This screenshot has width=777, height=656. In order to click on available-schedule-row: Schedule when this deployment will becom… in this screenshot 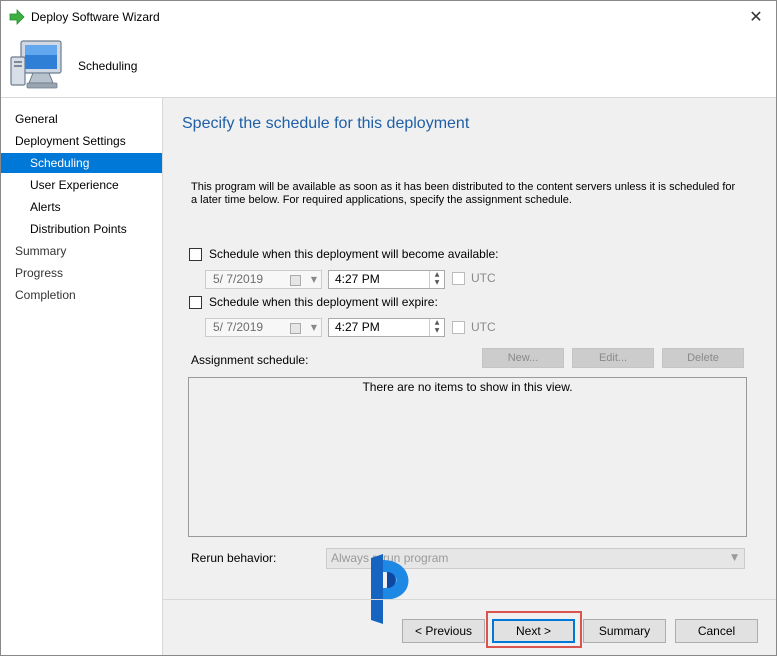, I will do `click(344, 254)`.